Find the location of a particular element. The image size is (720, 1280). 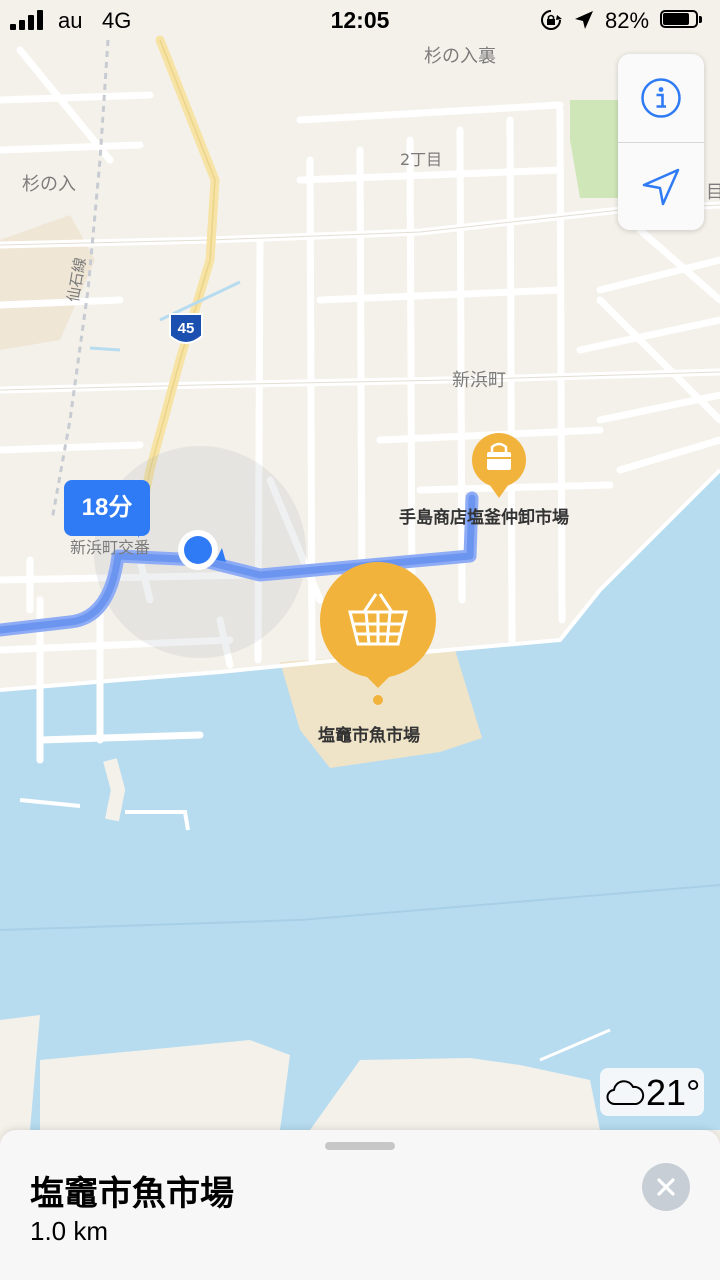

label-sugi-no-iri-ura: 杉の入裏 is located at coordinates (460, 56).